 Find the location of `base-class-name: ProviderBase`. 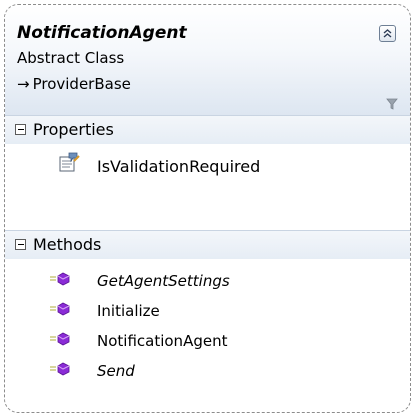

base-class-name: ProviderBase is located at coordinates (81, 84).